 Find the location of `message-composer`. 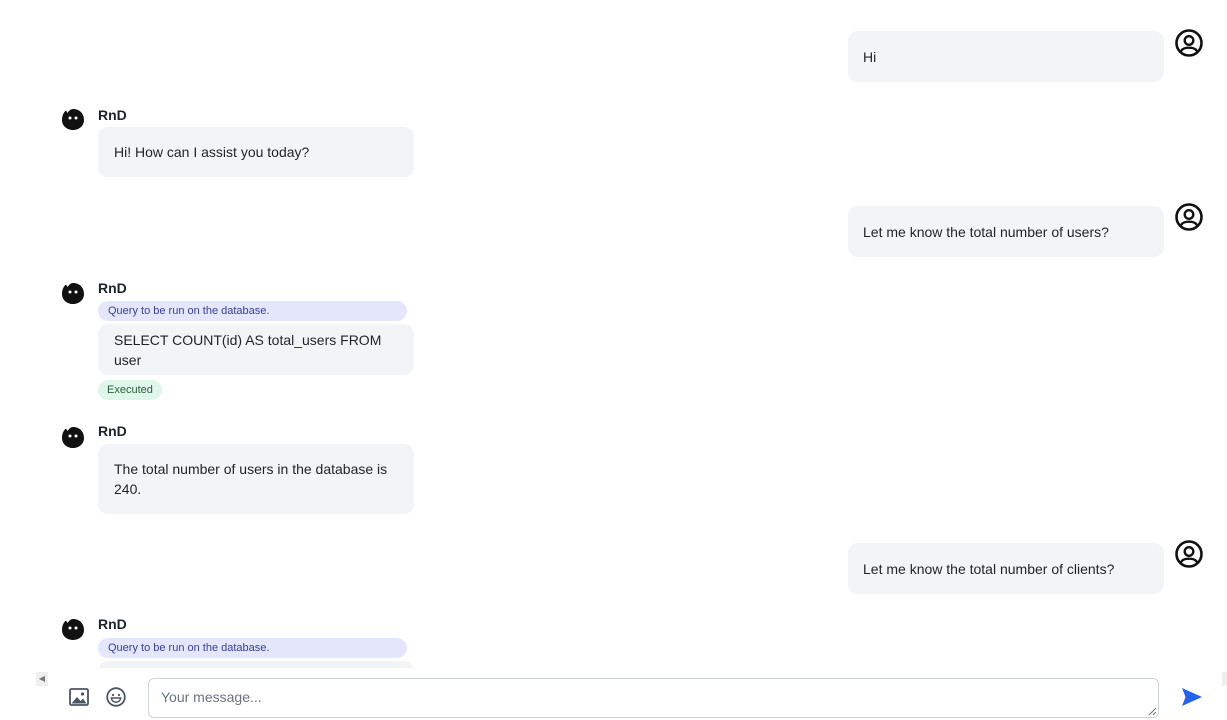

message-composer is located at coordinates (636, 694).